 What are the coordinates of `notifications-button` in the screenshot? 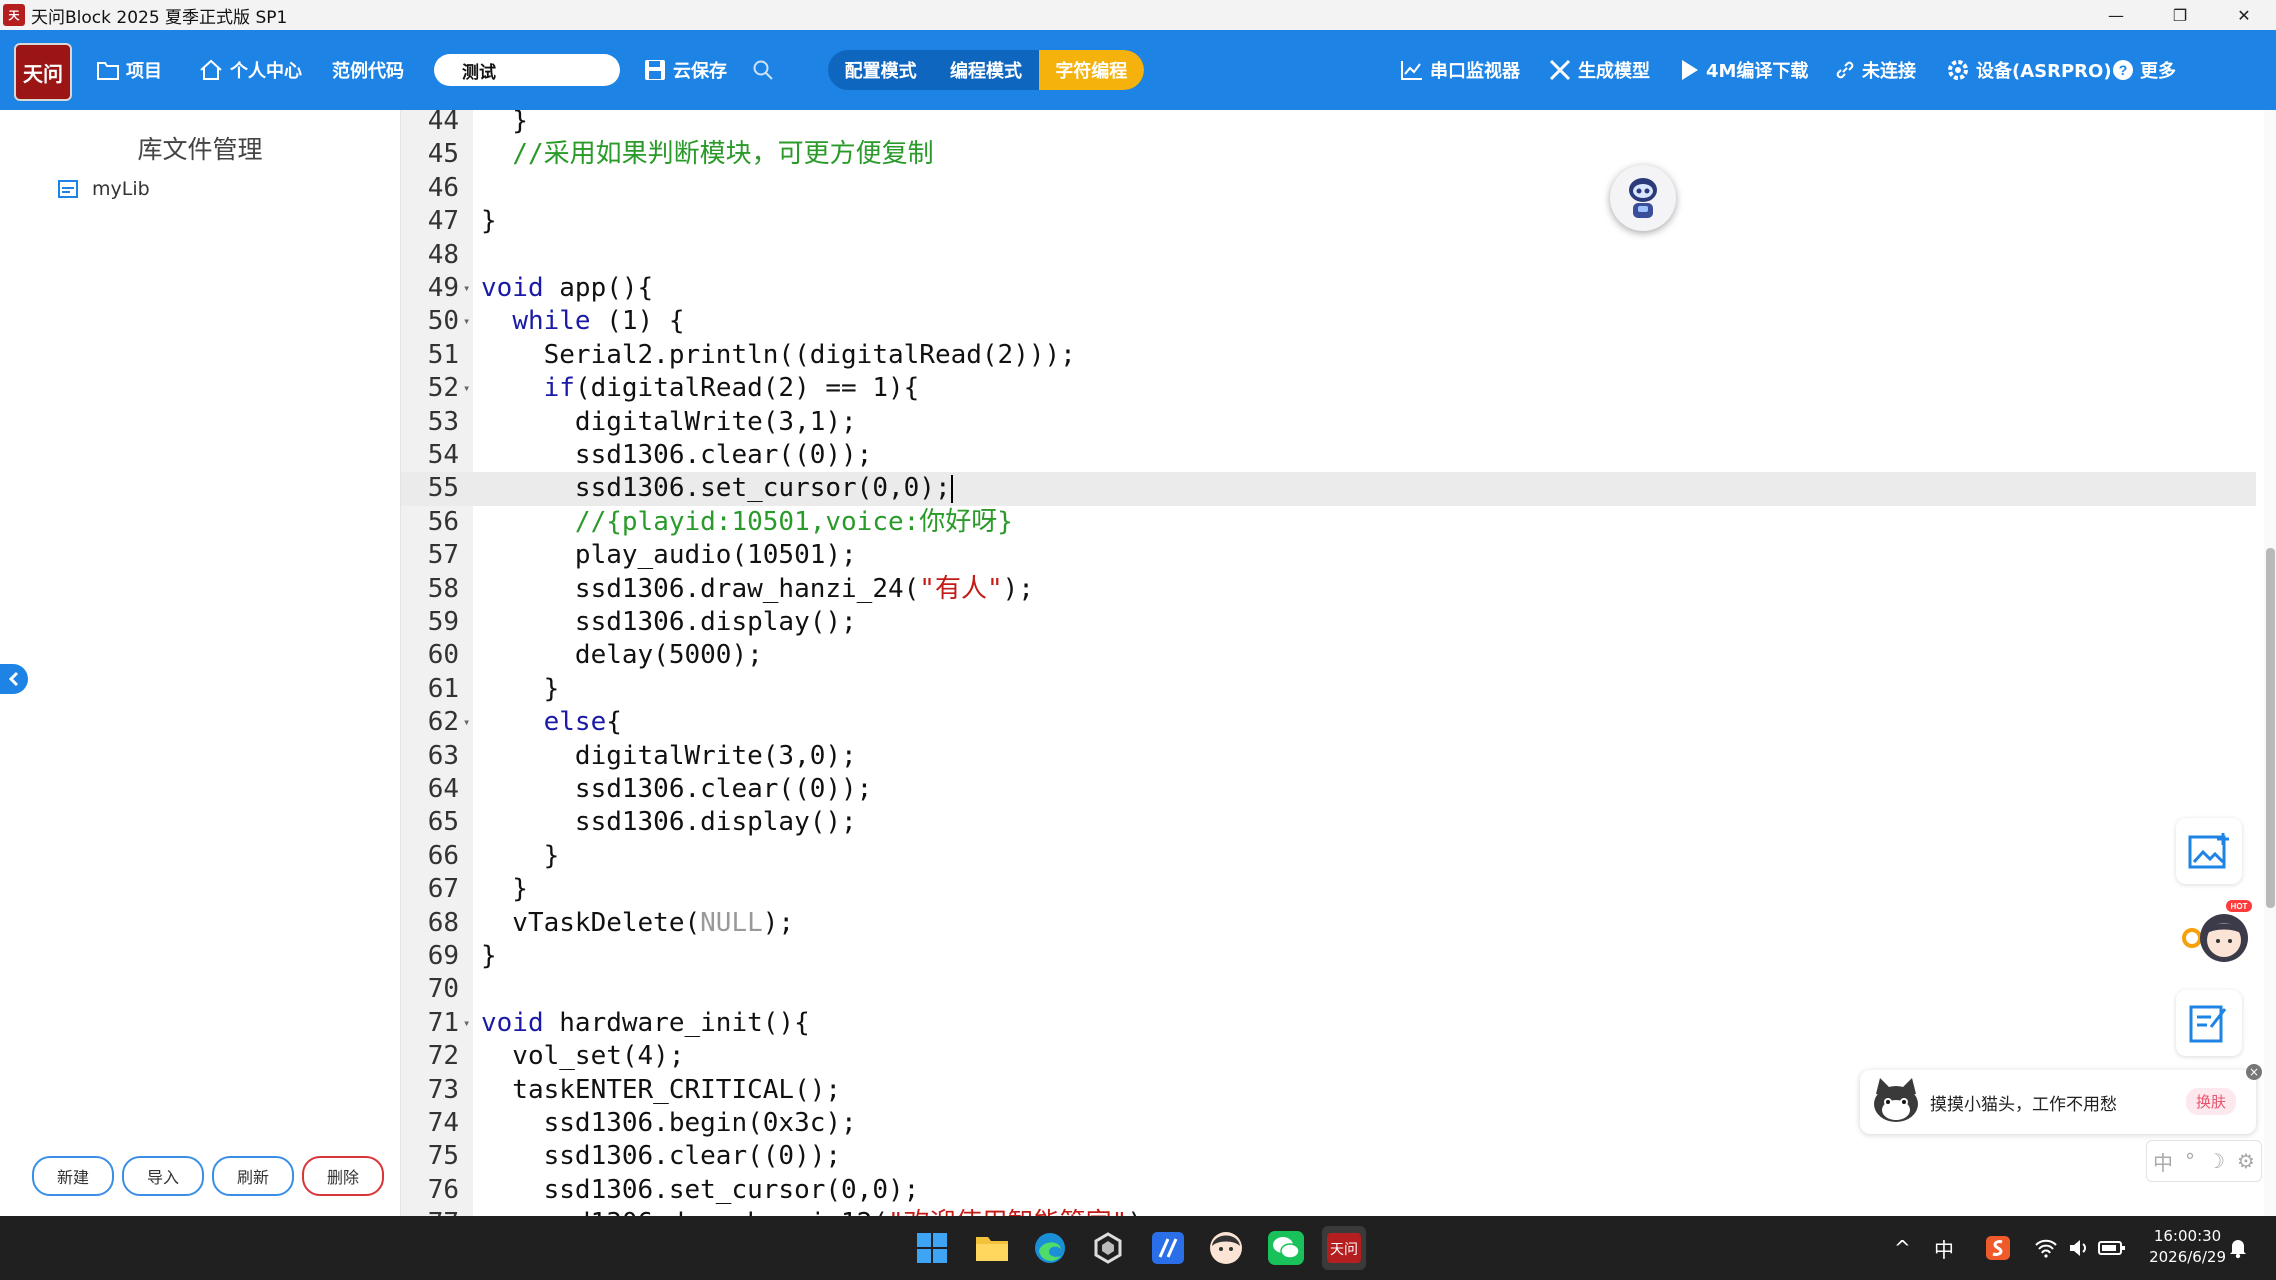 It's located at (2238, 1248).